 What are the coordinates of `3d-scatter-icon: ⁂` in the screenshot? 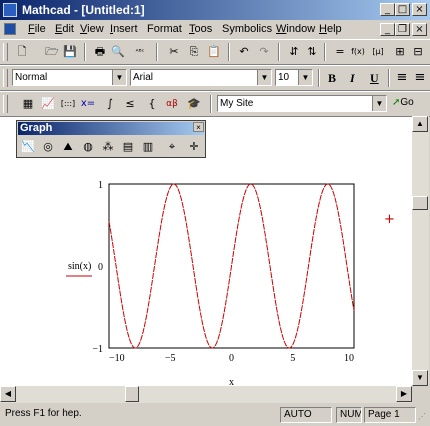 It's located at (108, 146).